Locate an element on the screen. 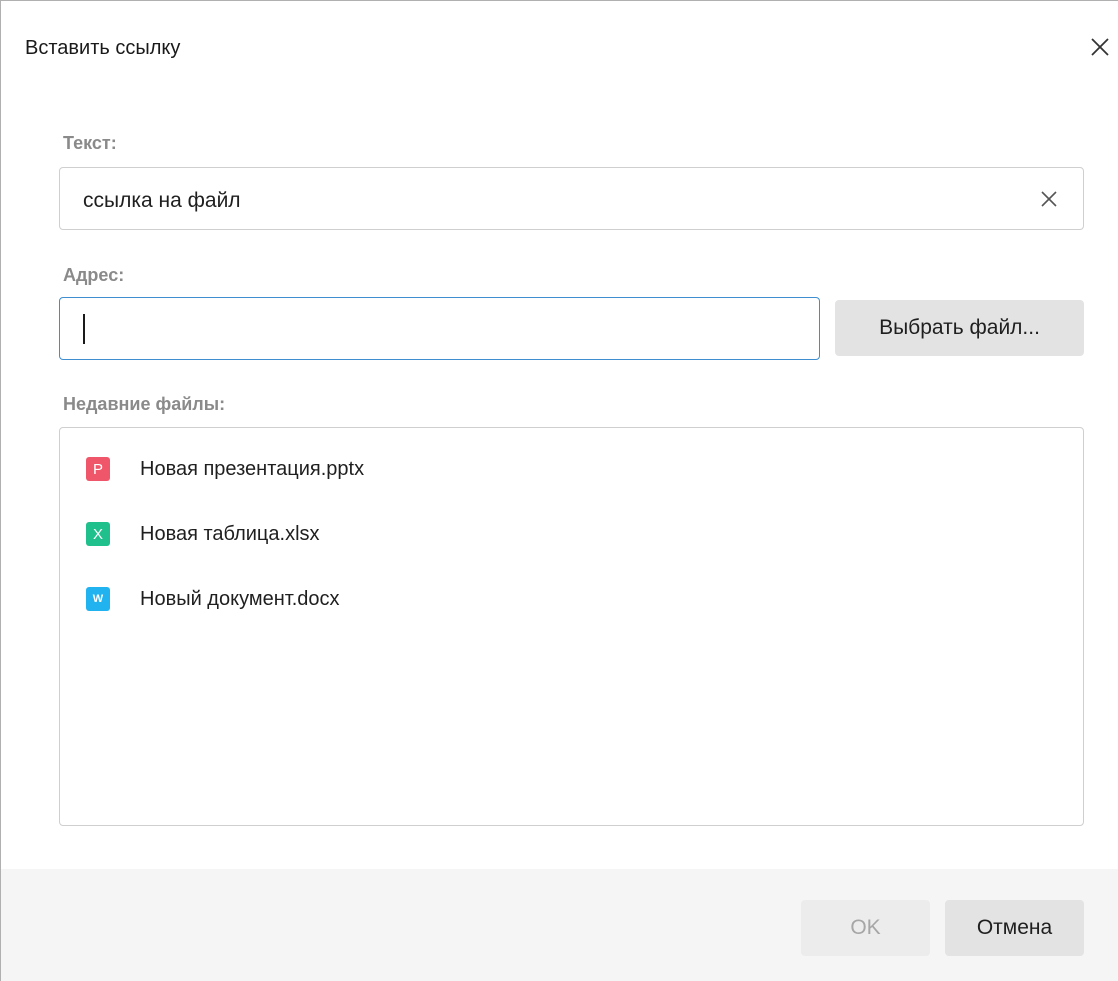 This screenshot has height=981, width=1118. ok-button: OK is located at coordinates (865, 928).